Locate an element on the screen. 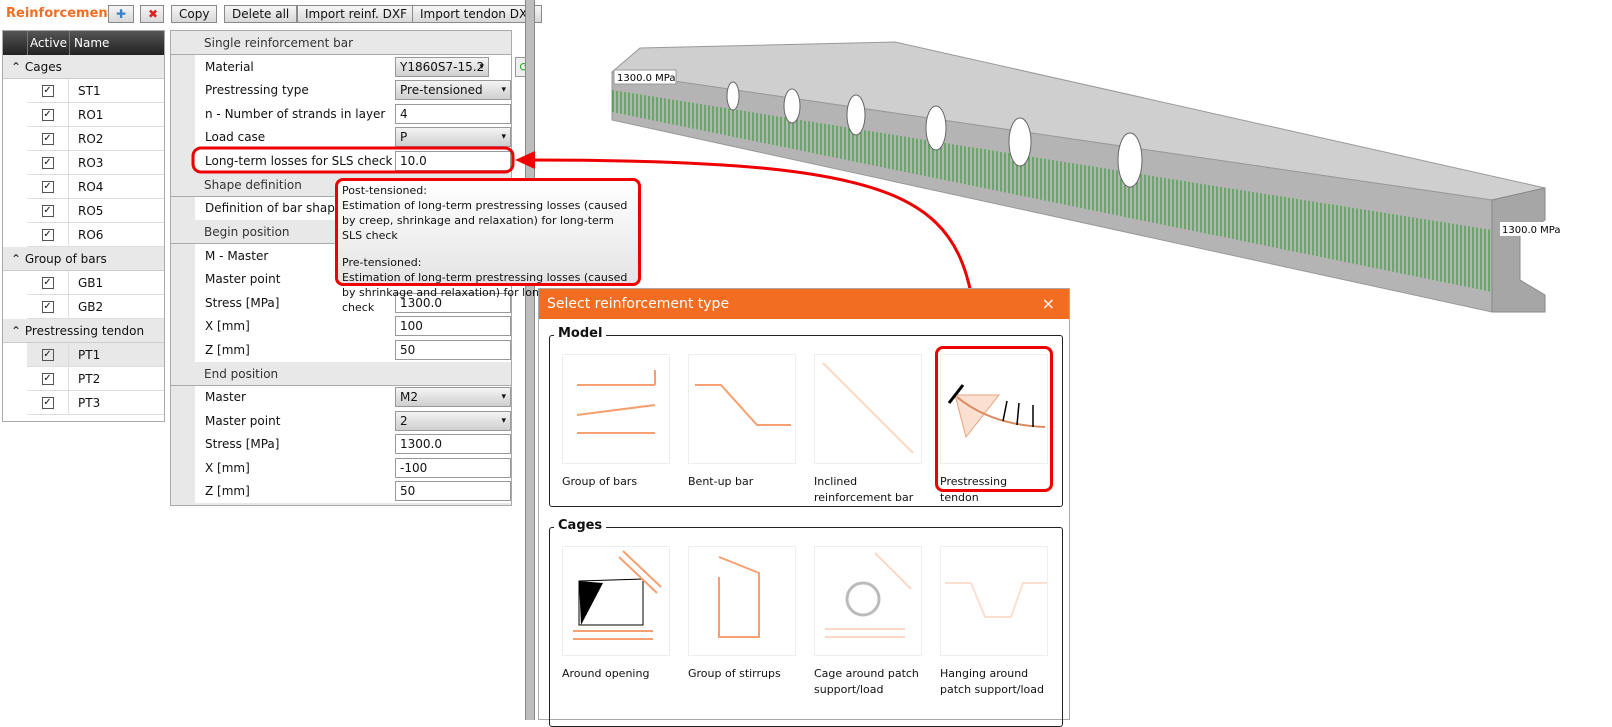 This screenshot has width=1612, height=727. card-label: Inclined reinforcement bar is located at coordinates (864, 489).